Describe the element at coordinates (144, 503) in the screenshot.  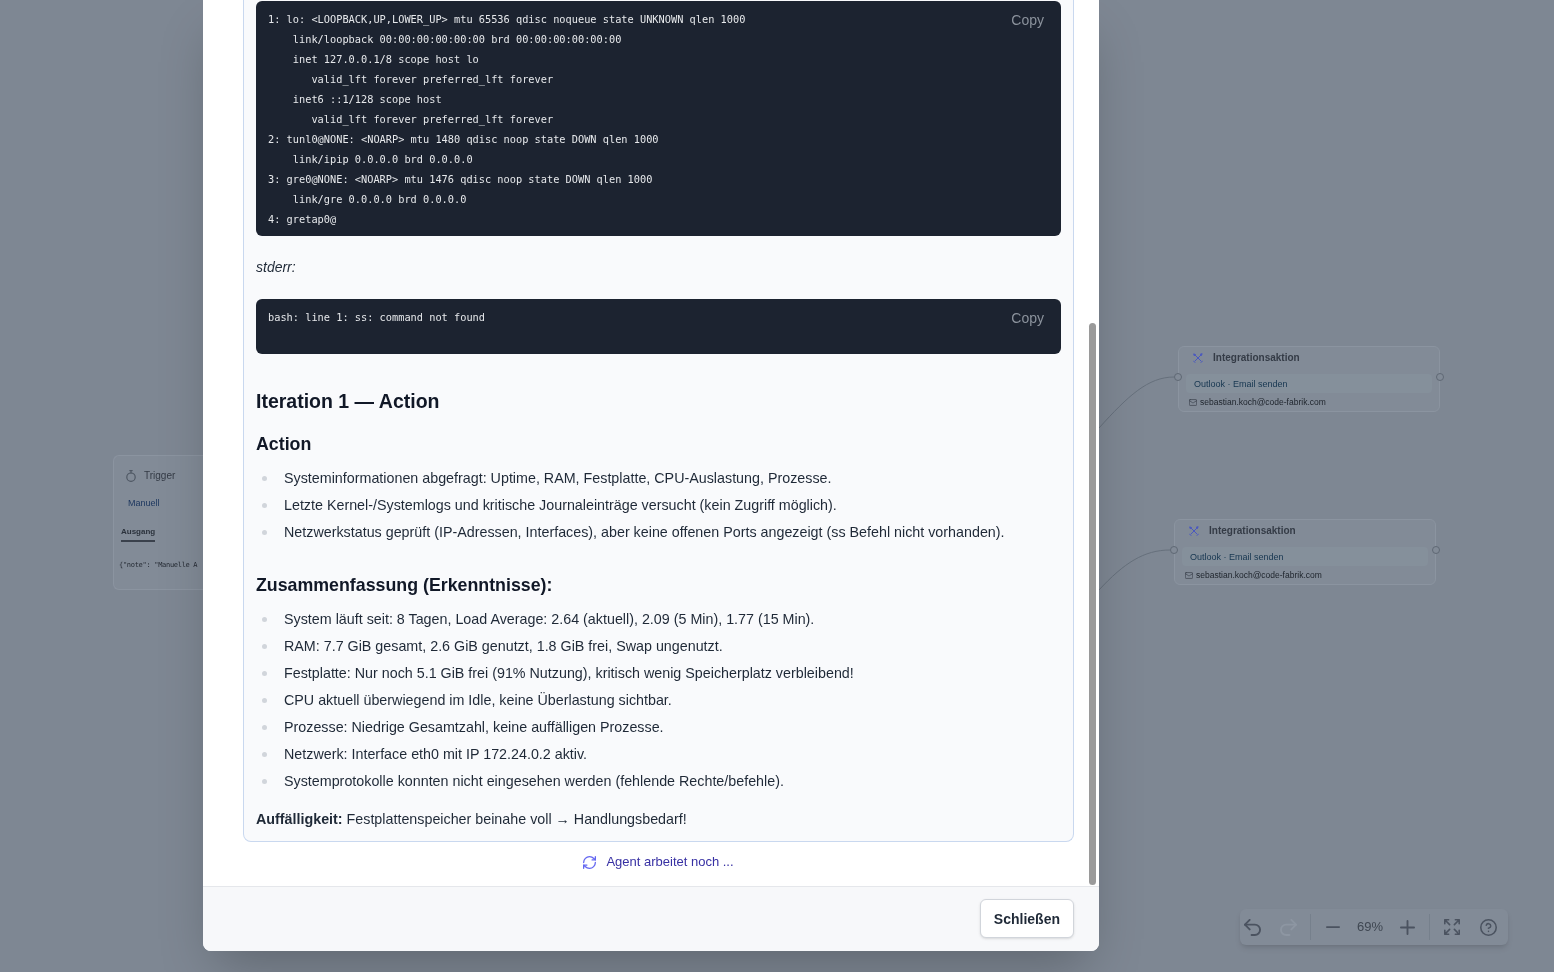
I see `trigger-type: Manuell` at that location.